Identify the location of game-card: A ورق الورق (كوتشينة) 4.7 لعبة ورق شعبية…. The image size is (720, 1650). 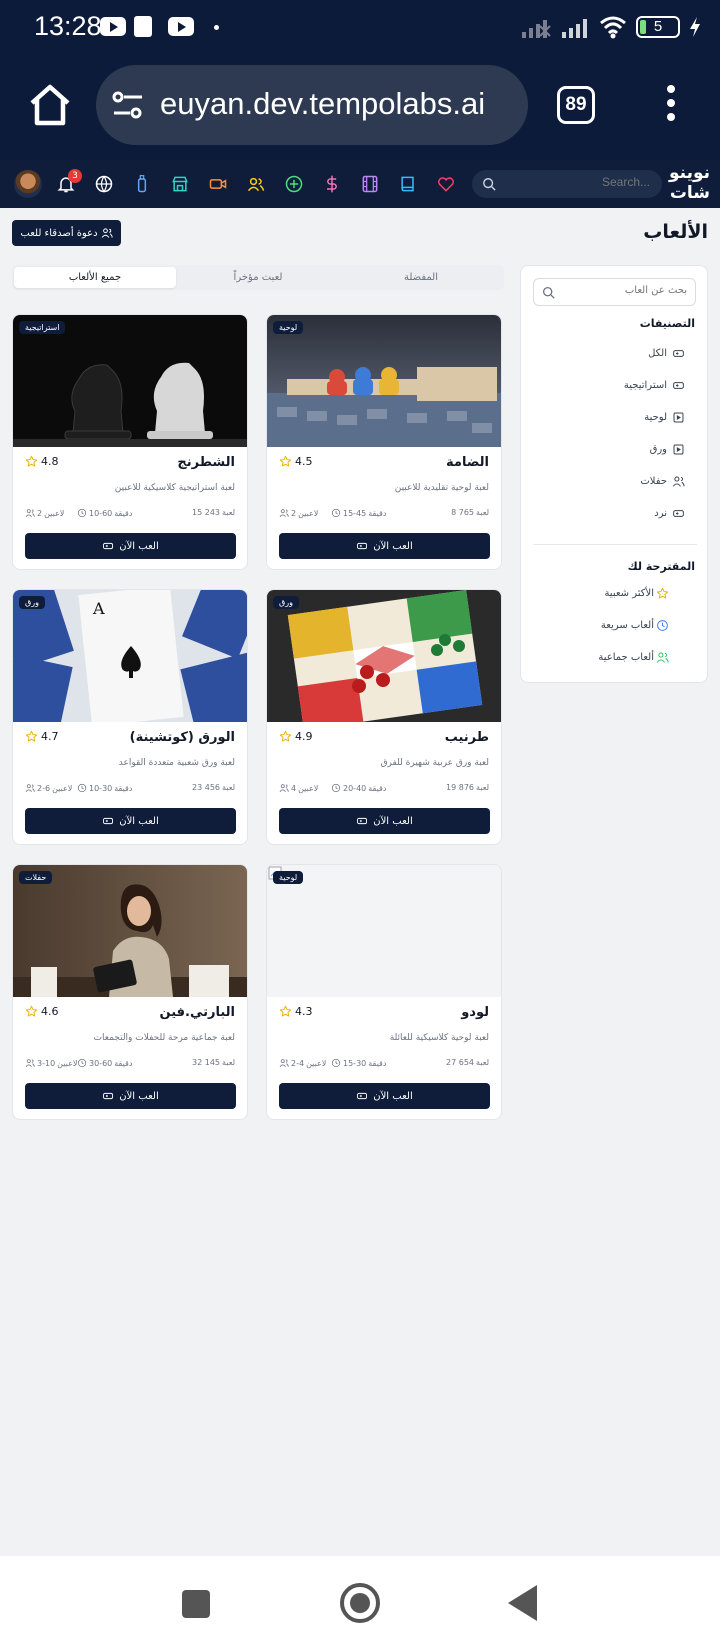
(130, 717).